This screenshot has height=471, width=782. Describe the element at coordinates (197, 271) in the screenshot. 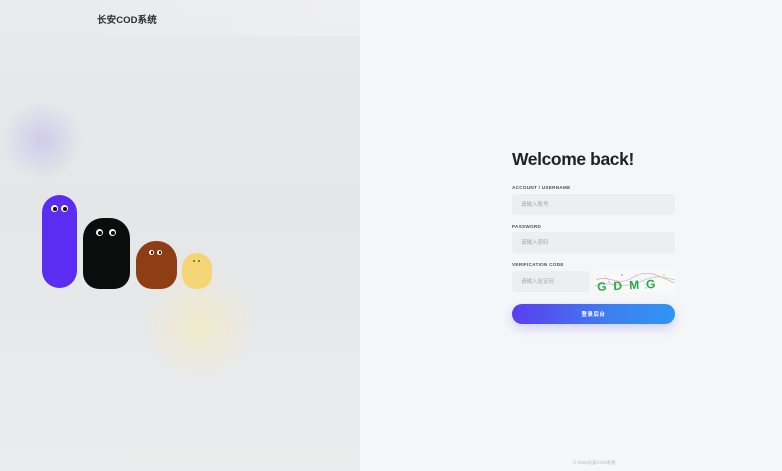

I see `character-yellow` at that location.